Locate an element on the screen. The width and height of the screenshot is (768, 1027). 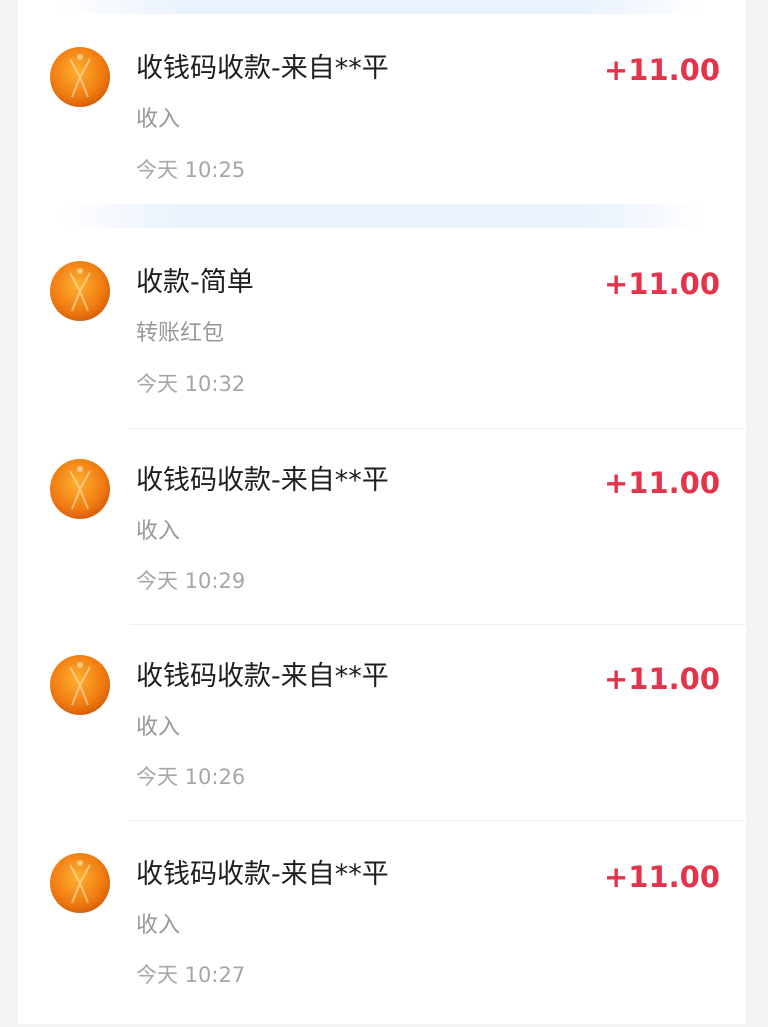
transaction-time: 今天 10:29 is located at coordinates (191, 581).